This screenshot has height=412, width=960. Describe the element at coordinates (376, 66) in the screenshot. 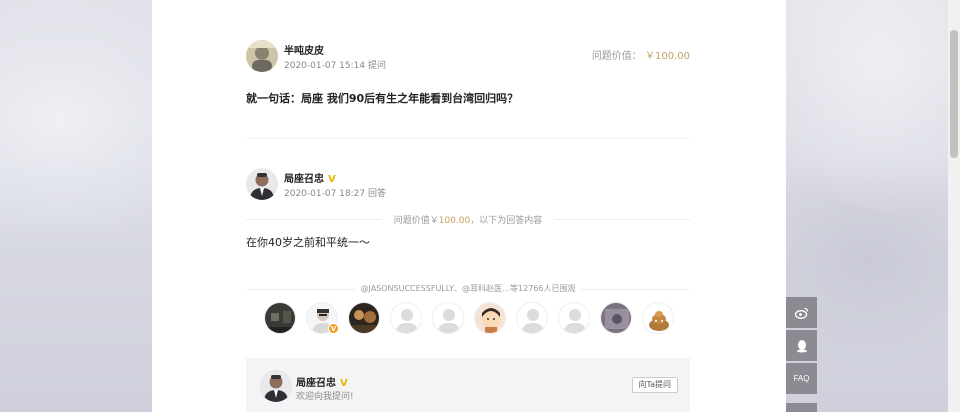

I see `question-action: 提问` at that location.